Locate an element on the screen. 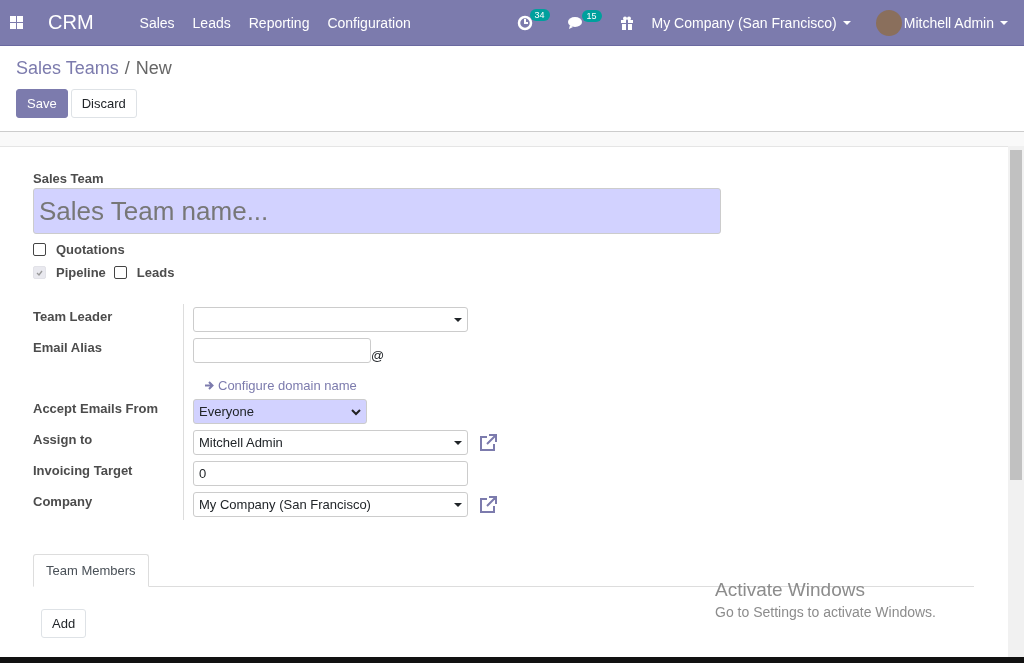 This screenshot has height=663, width=1024. checkbox-option: Leads is located at coordinates (144, 272).